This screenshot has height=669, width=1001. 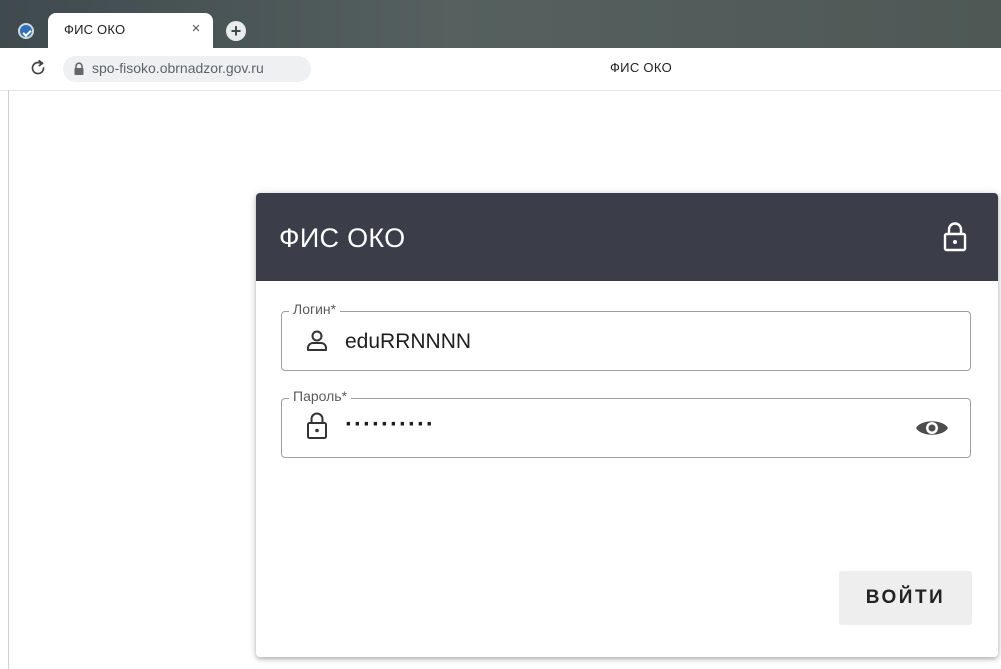 What do you see at coordinates (627, 237) in the screenshot?
I see `login-card-header: ФИС ОКО` at bounding box center [627, 237].